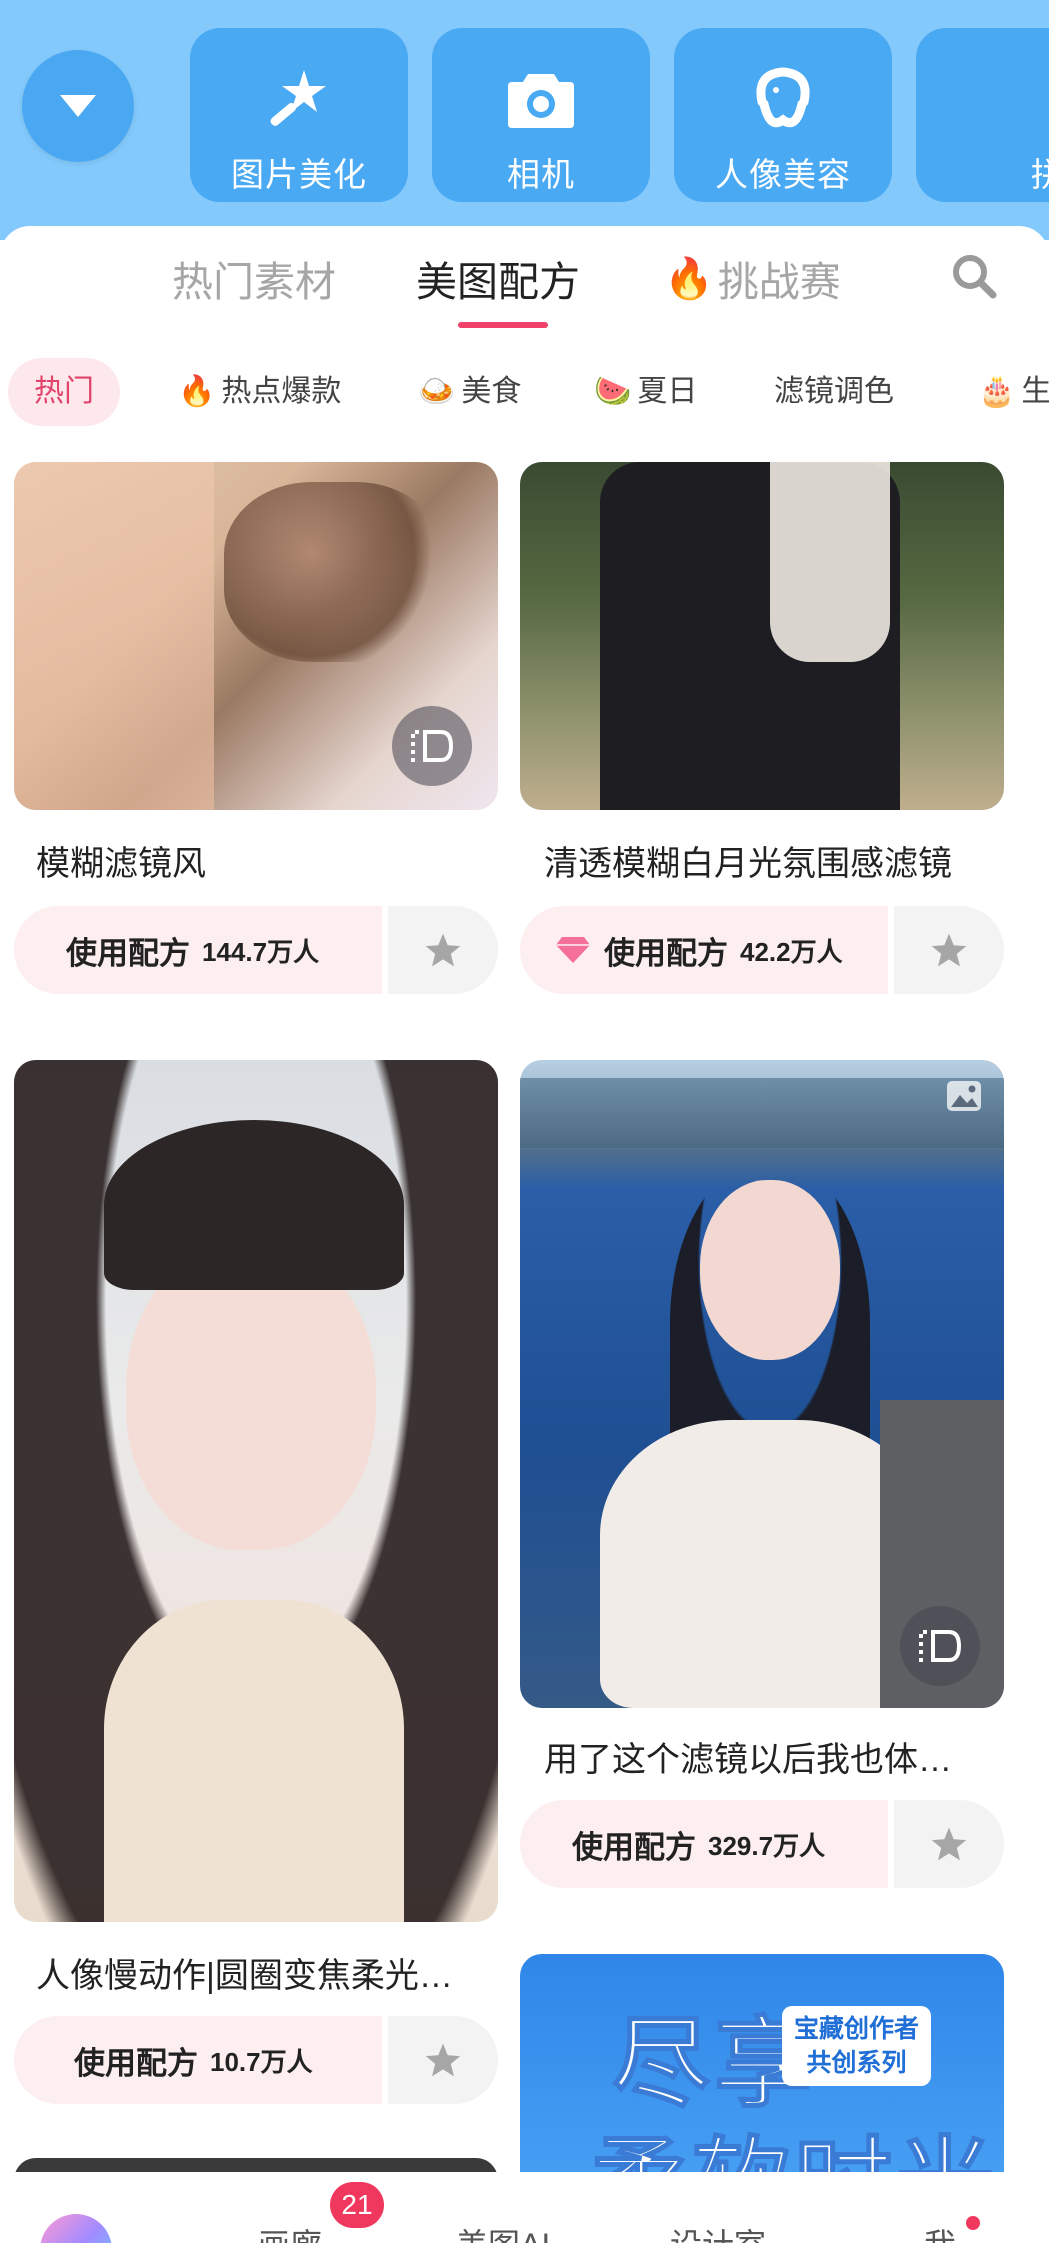 The height and width of the screenshot is (2243, 1049). Describe the element at coordinates (256, 2165) in the screenshot. I see `next-card-image` at that location.